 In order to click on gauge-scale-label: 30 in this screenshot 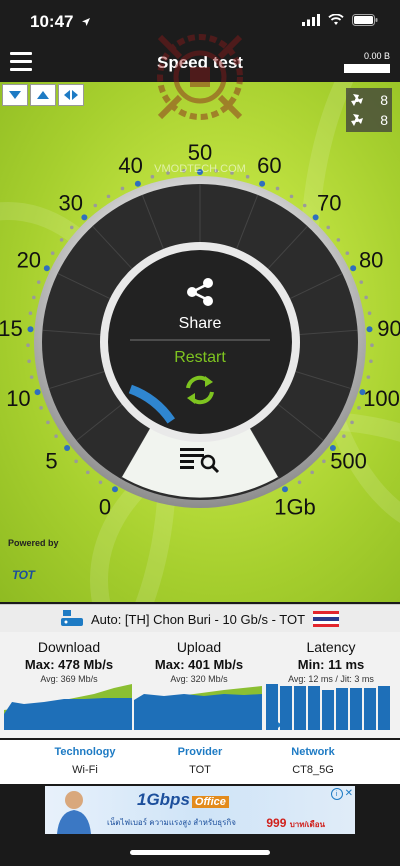, I will do `click(71, 203)`.